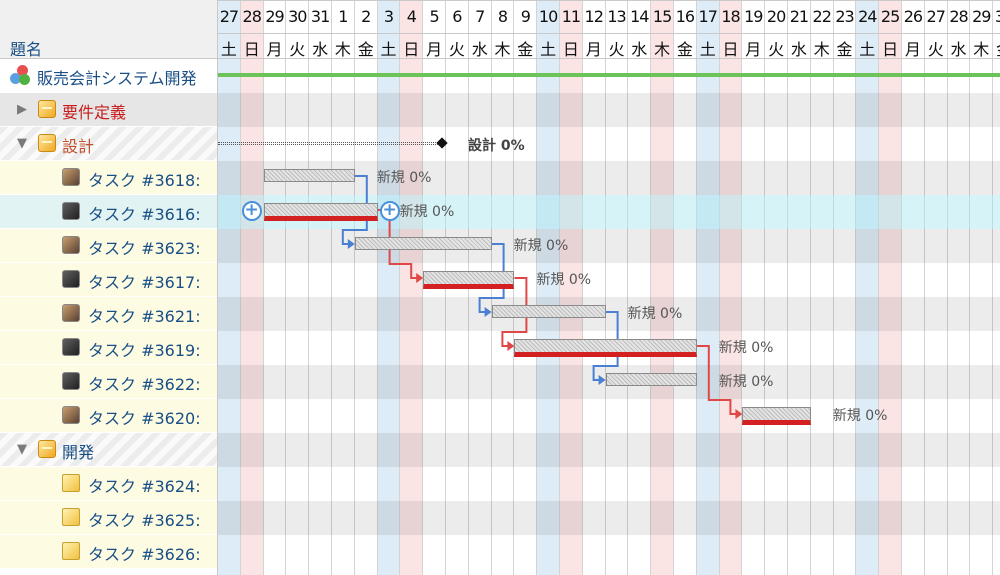 This screenshot has width=1000, height=575. I want to click on project-icon-dot, so click(24, 79).